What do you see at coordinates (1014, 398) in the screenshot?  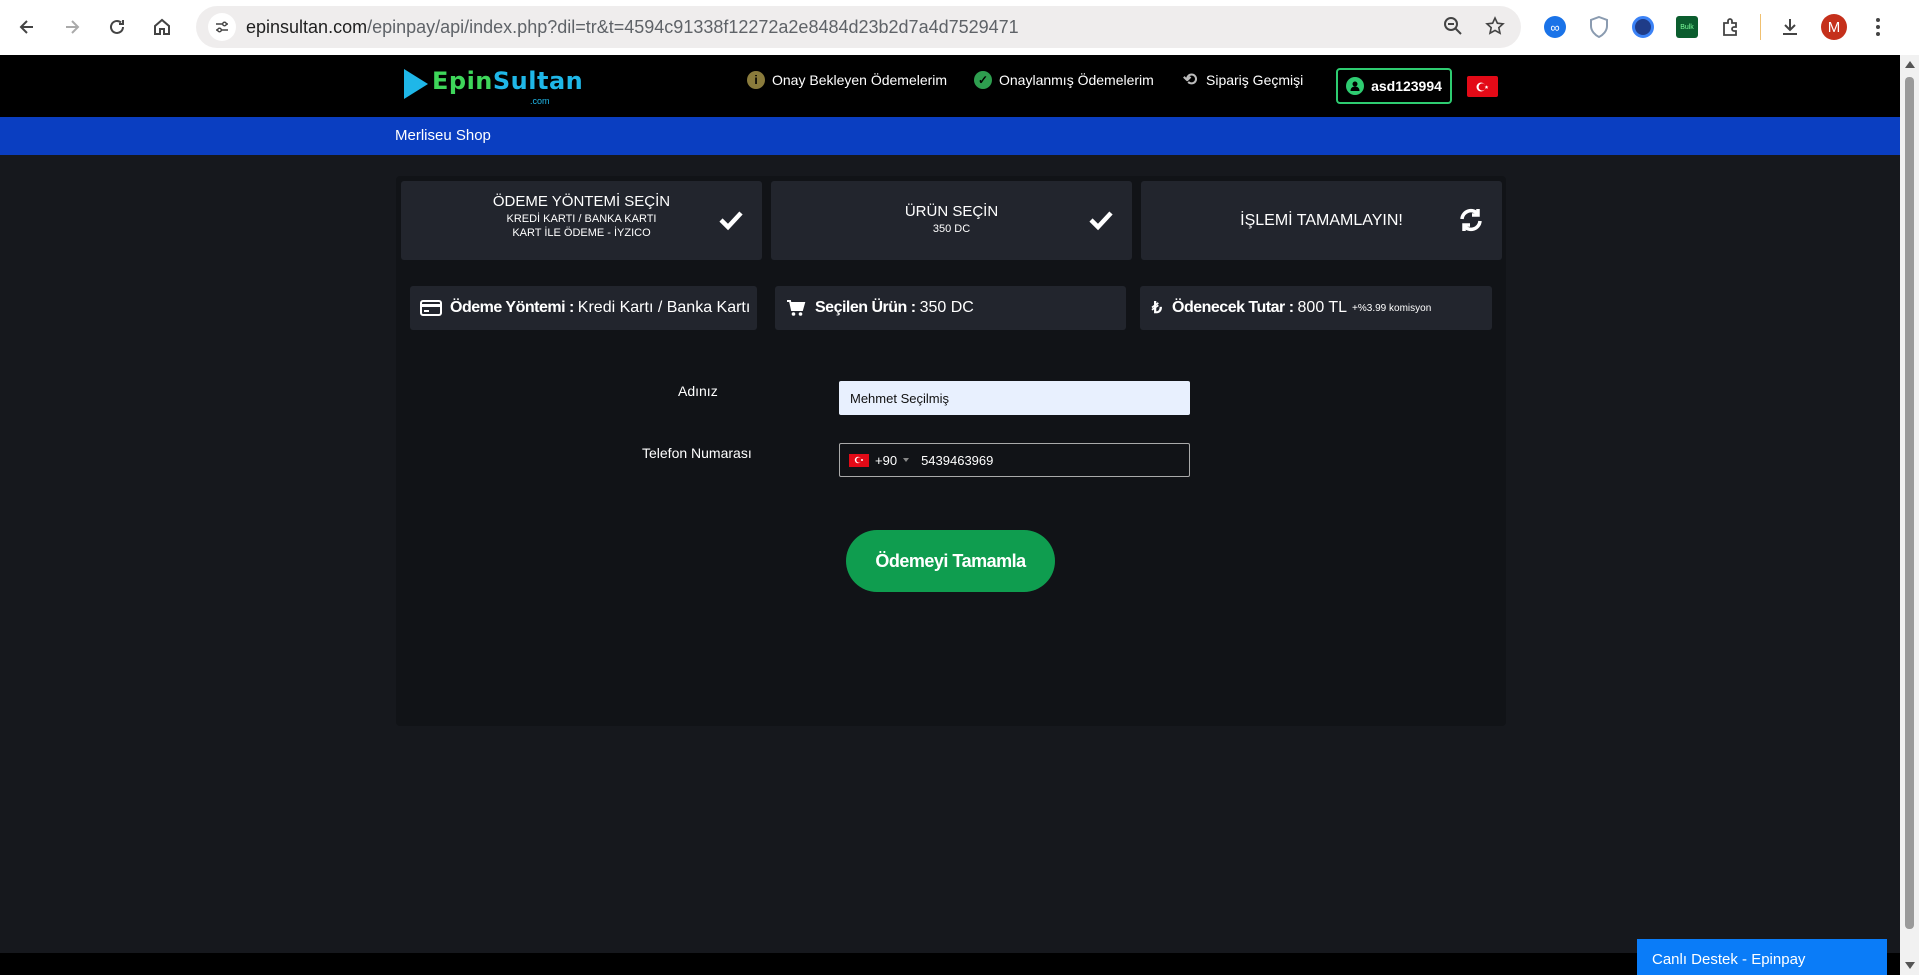 I see `name-input: Mehmet Seçilmiş` at bounding box center [1014, 398].